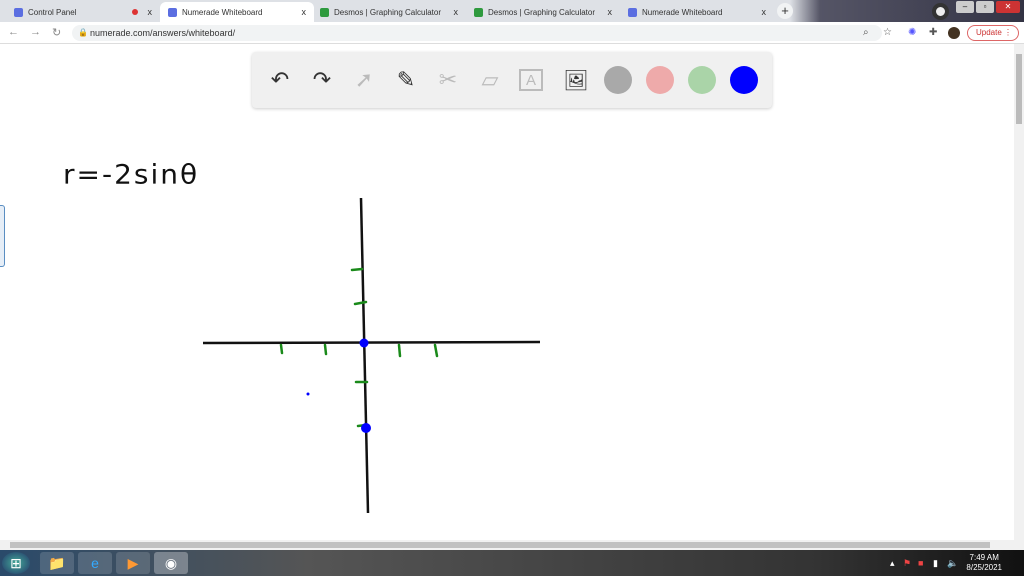 The height and width of the screenshot is (576, 1024). What do you see at coordinates (364, 343) in the screenshot?
I see `point-origin` at bounding box center [364, 343].